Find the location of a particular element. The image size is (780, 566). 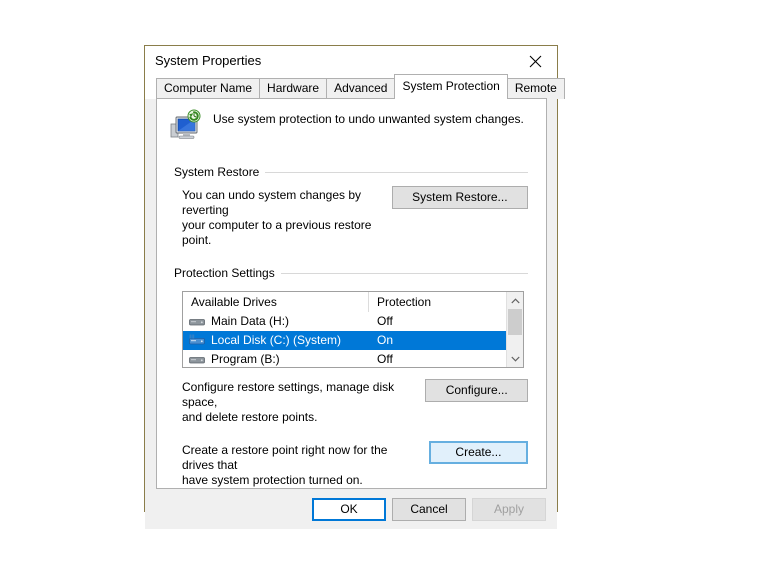

table-row: Local Disk (C:) (System) On is located at coordinates (344, 340).